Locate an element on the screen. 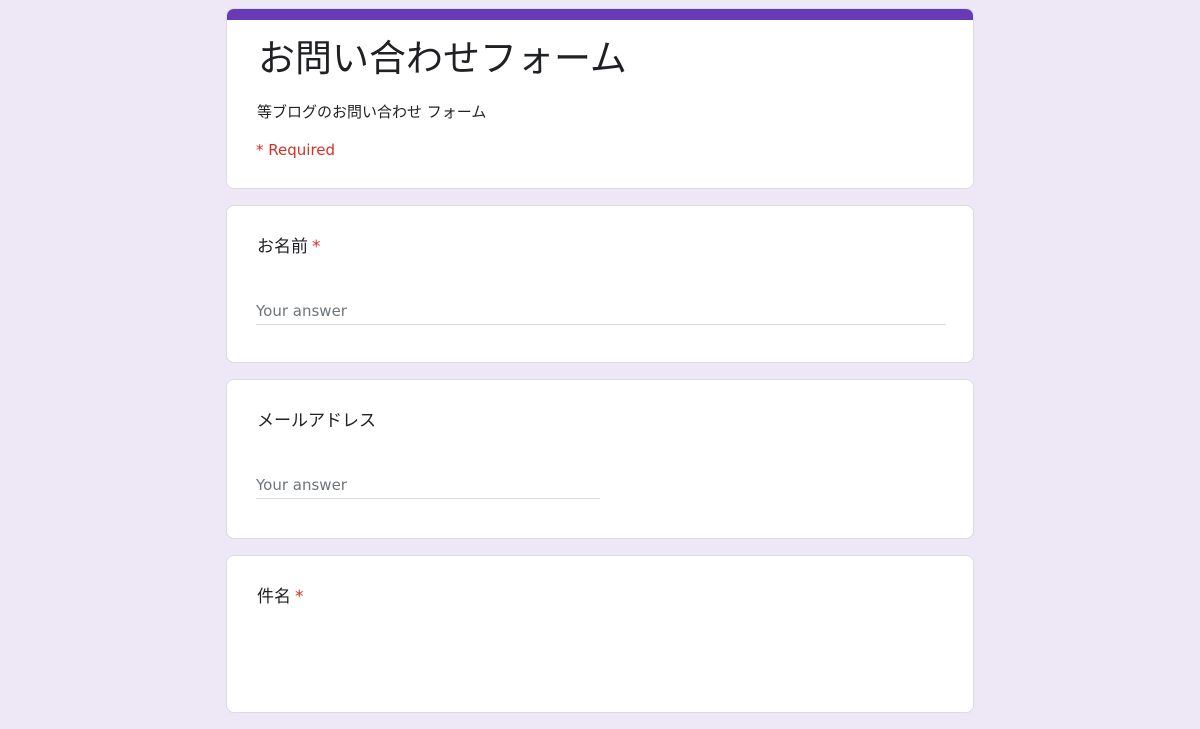 The height and width of the screenshot is (729, 1200). question-label-email: メールアドレス is located at coordinates (316, 421).